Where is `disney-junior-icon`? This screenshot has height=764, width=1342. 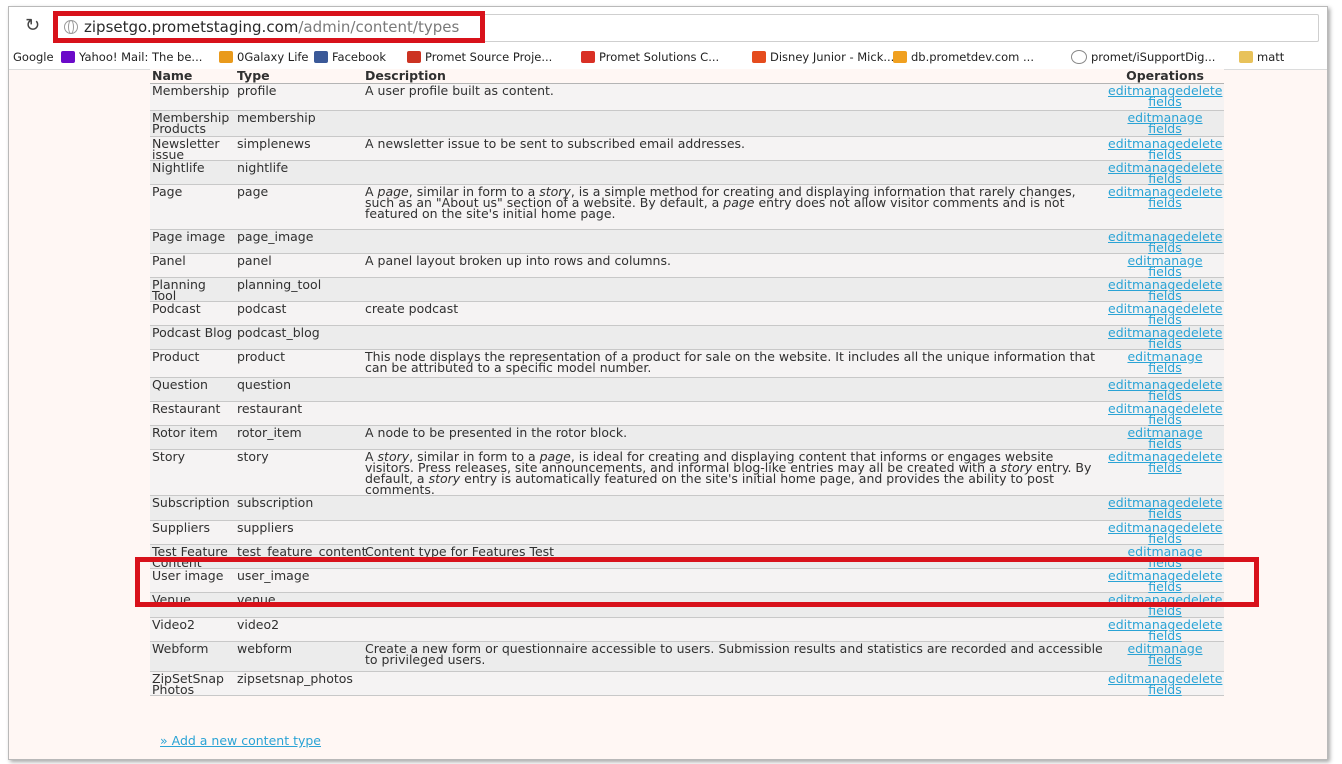 disney-junior-icon is located at coordinates (759, 57).